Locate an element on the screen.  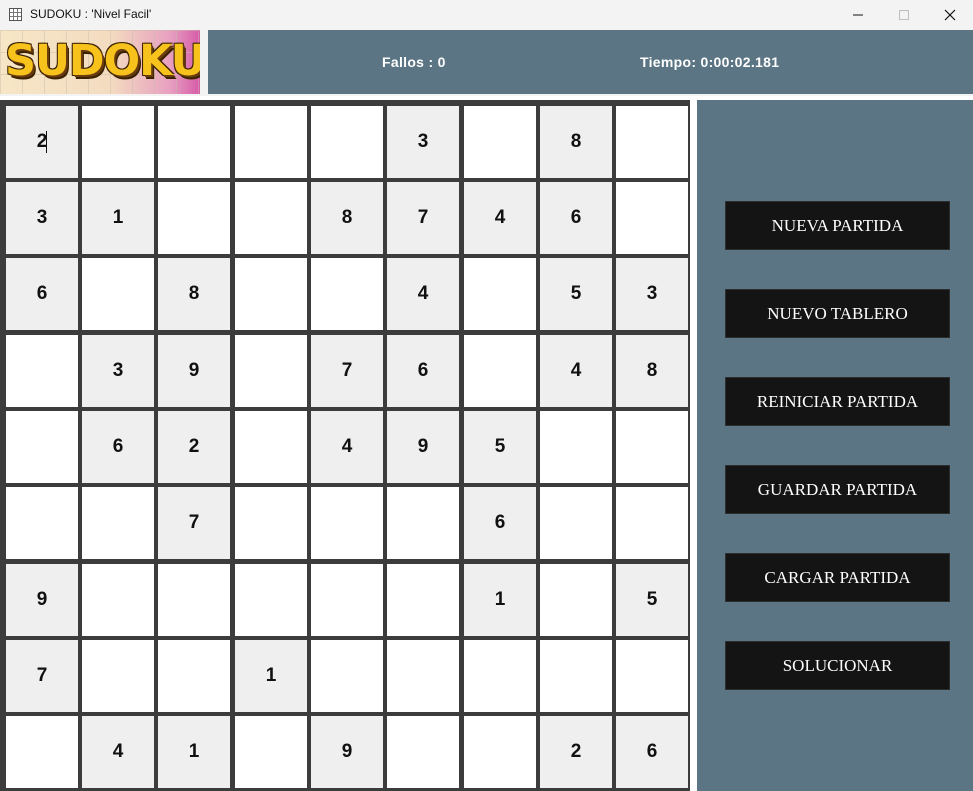
cell-r1-c2 is located at coordinates (118, 142).